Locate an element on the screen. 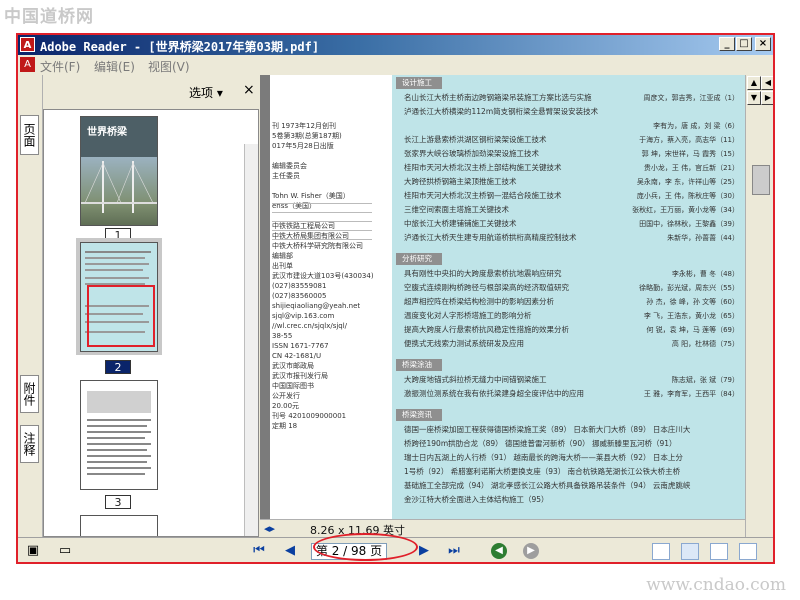  scroll-right-arrow-icon: ▶ is located at coordinates (767, 98).